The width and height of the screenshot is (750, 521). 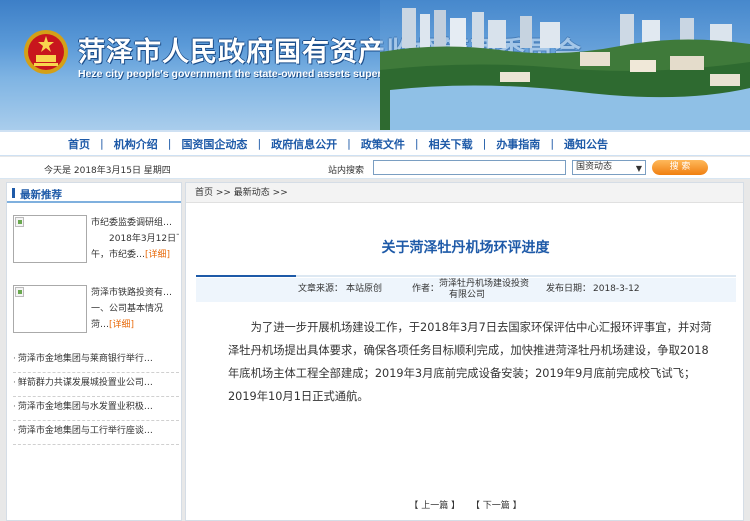 I want to click on prev-article-link: 【 上一篇 】, so click(x=434, y=506).